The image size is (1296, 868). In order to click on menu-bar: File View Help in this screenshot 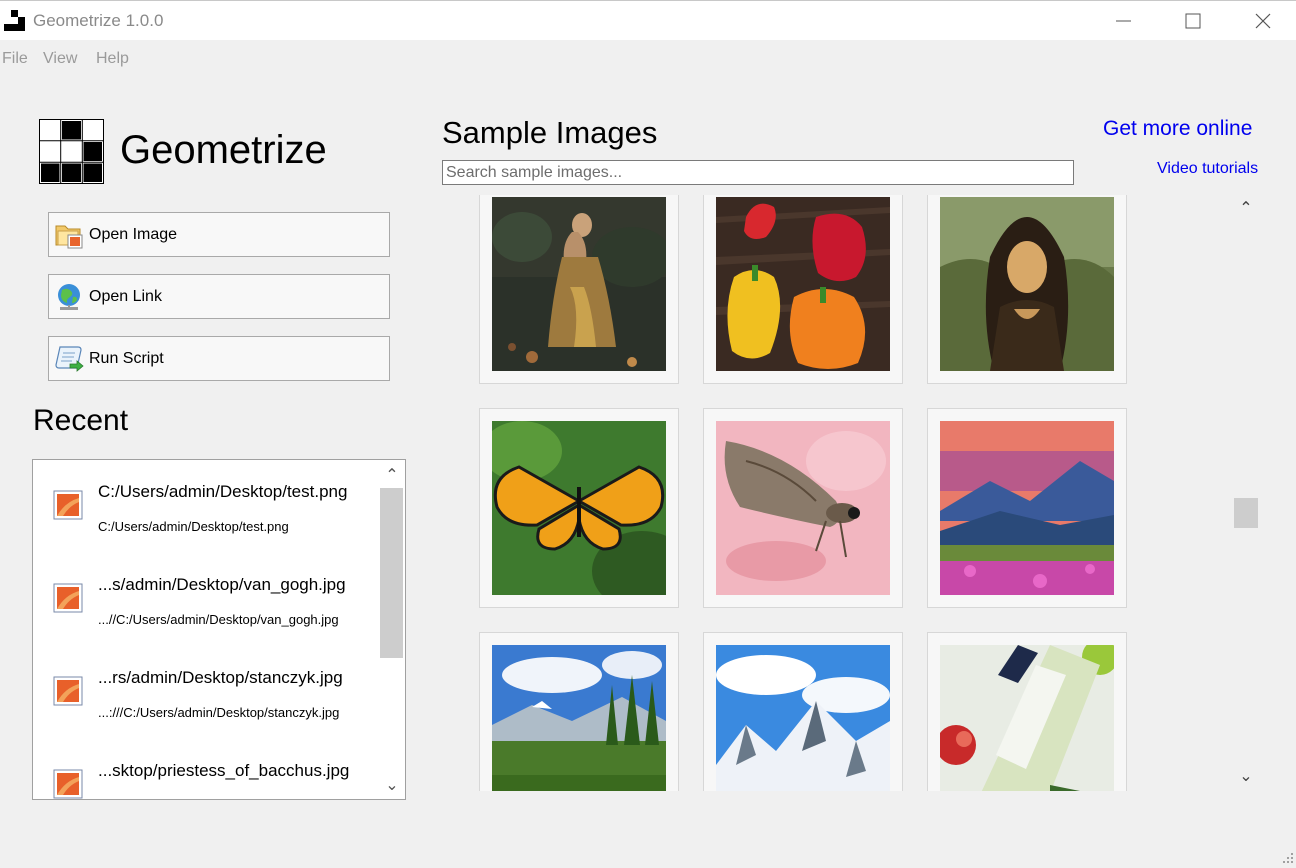, I will do `click(648, 58)`.